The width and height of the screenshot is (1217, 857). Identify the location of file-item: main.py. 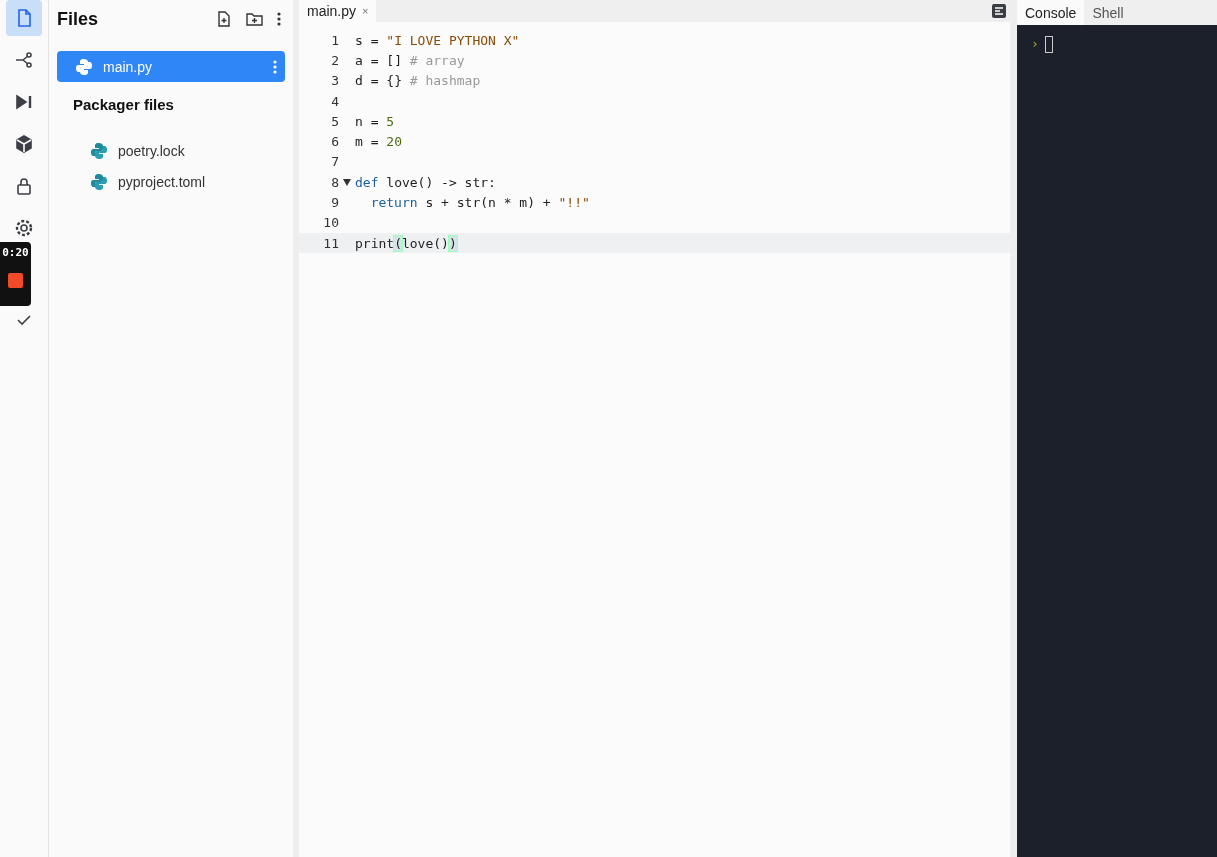
(171, 66).